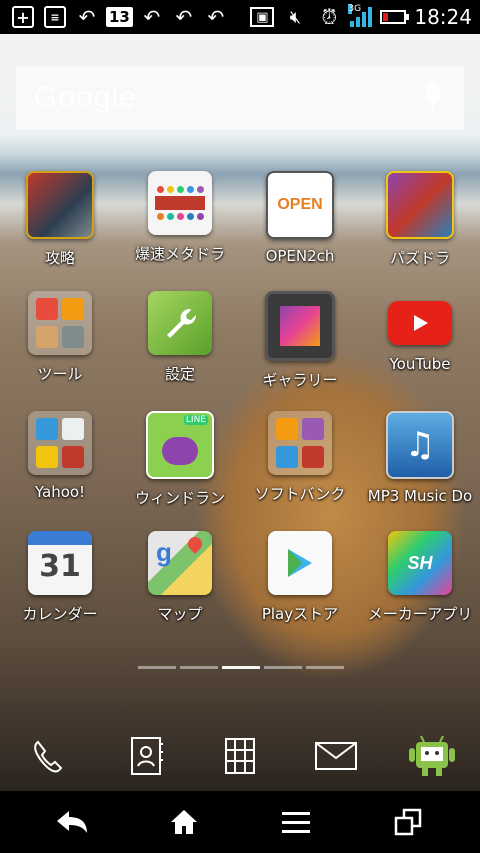 The image size is (480, 853). What do you see at coordinates (420, 205) in the screenshot?
I see `dragon-icon` at bounding box center [420, 205].